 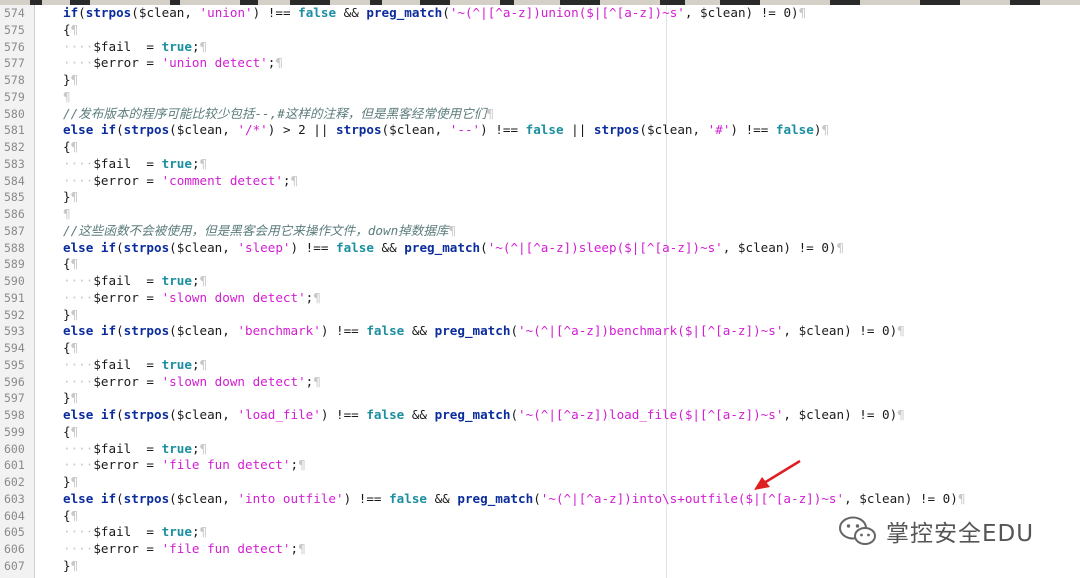 I want to click on code-token: 'sleep', so click(x=264, y=247).